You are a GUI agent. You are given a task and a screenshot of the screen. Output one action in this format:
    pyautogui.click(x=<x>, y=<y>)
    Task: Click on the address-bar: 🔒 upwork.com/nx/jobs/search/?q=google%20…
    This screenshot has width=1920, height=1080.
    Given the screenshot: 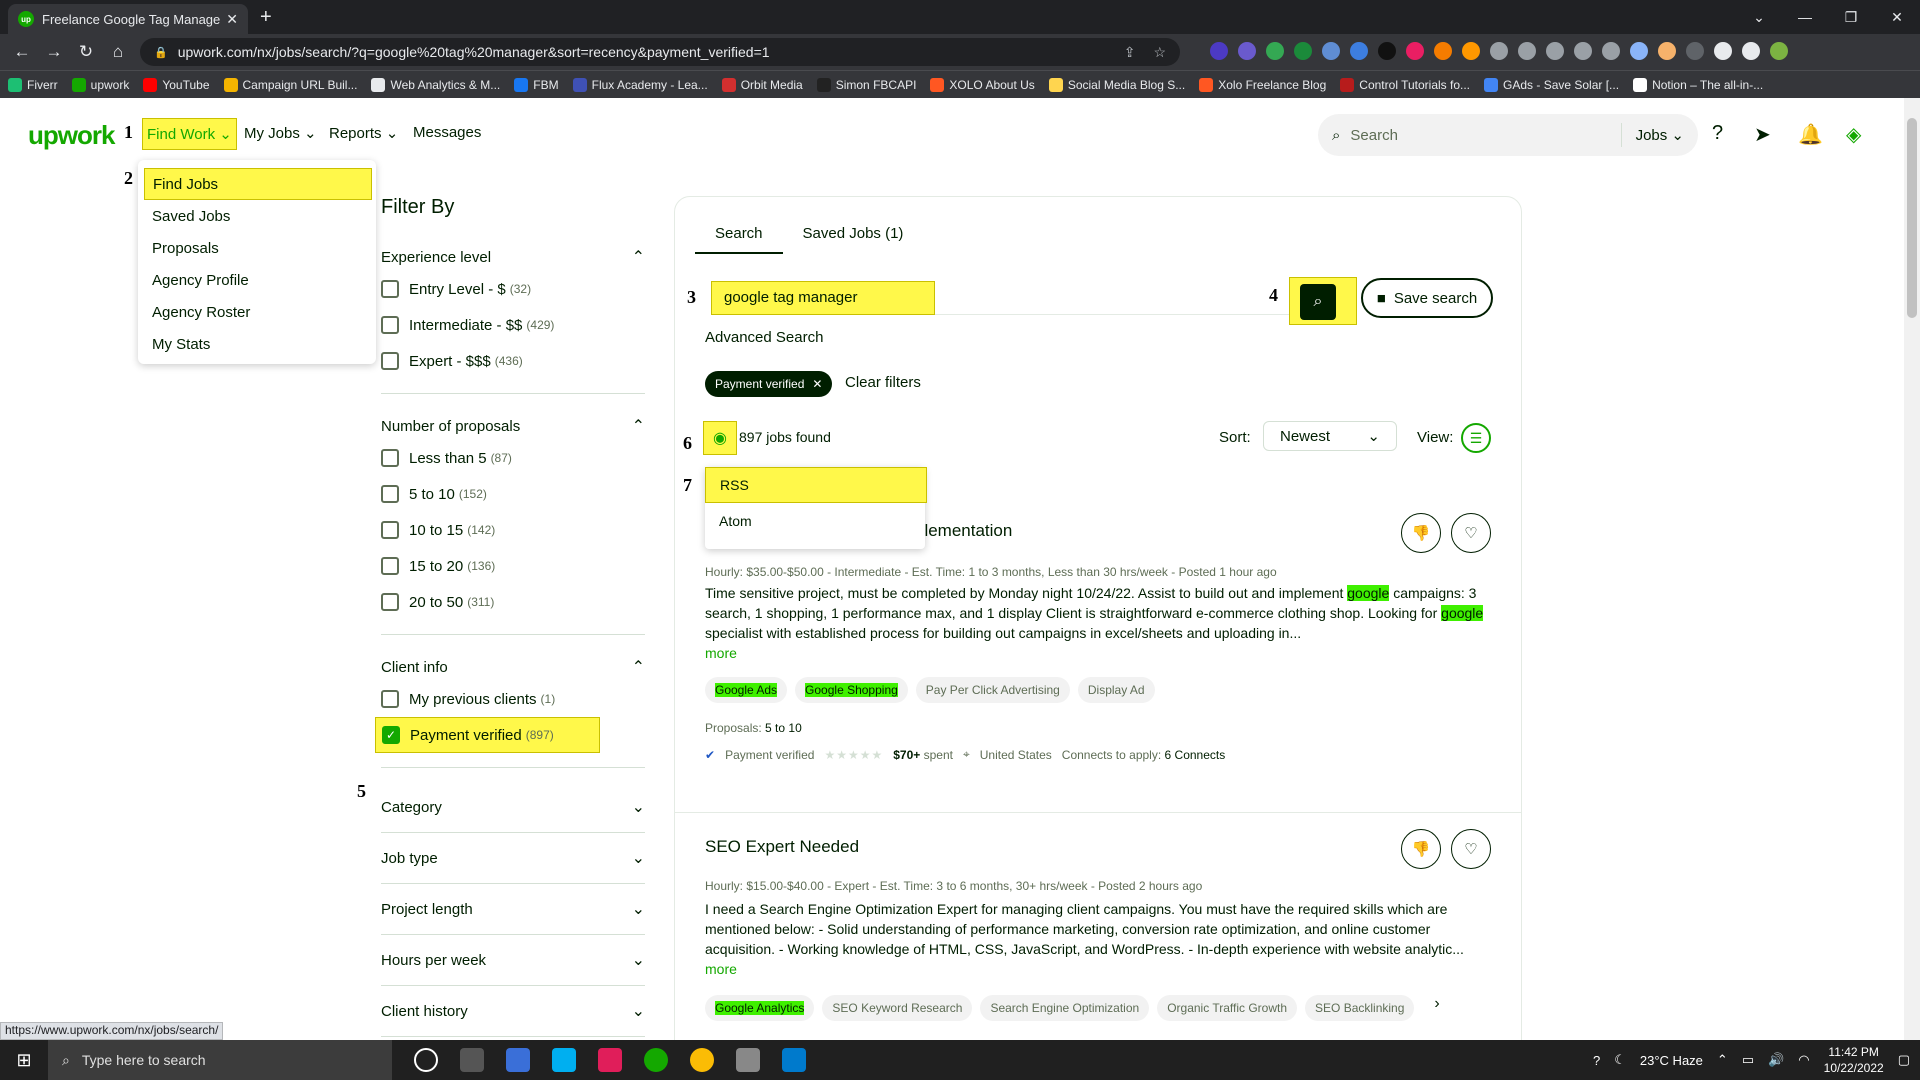 What is the action you would take?
    pyautogui.click(x=660, y=52)
    